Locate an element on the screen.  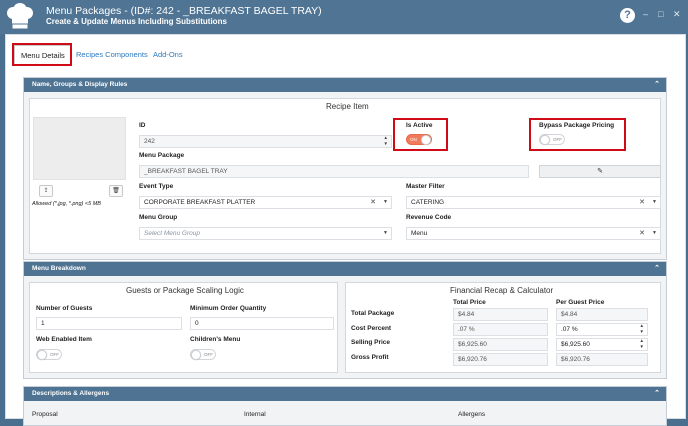
image-placeholder is located at coordinates (79, 148).